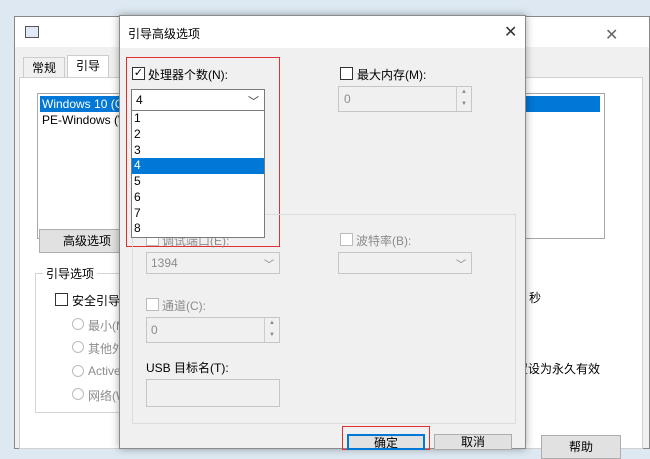 This screenshot has width=650, height=459. I want to click on safe-boot-label: 安全引导(, so click(98, 301).